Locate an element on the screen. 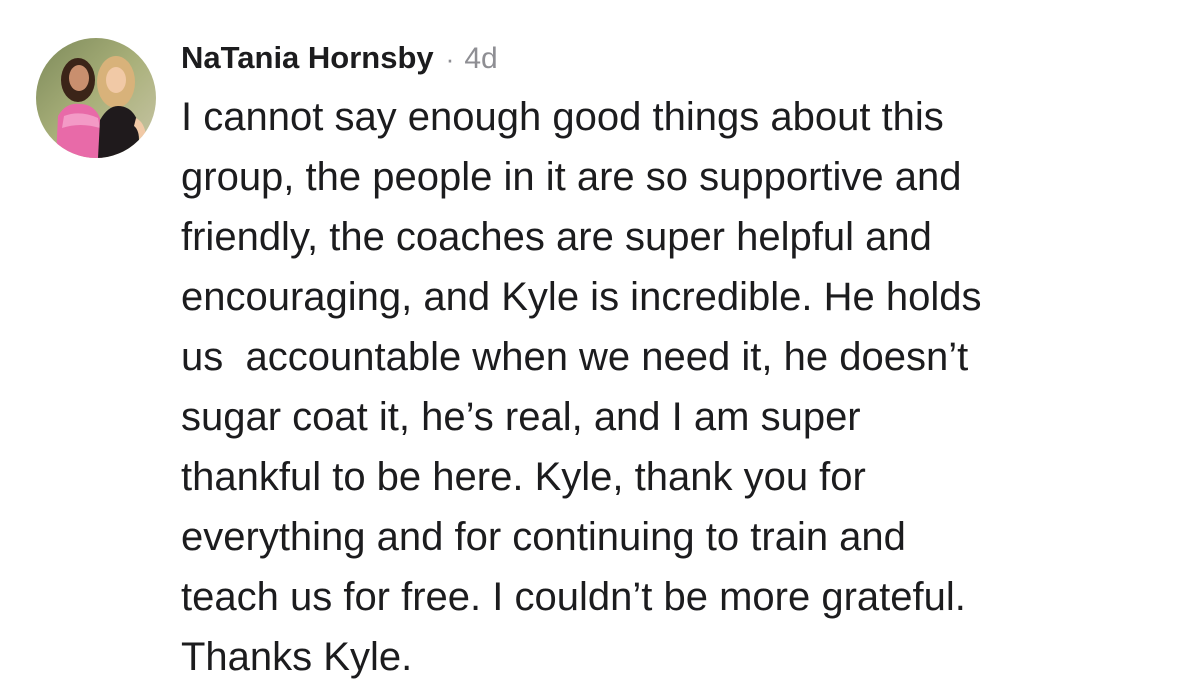 The height and width of the screenshot is (687, 1179). comment-header: NaTania Hornsby · 4d is located at coordinates (339, 60).